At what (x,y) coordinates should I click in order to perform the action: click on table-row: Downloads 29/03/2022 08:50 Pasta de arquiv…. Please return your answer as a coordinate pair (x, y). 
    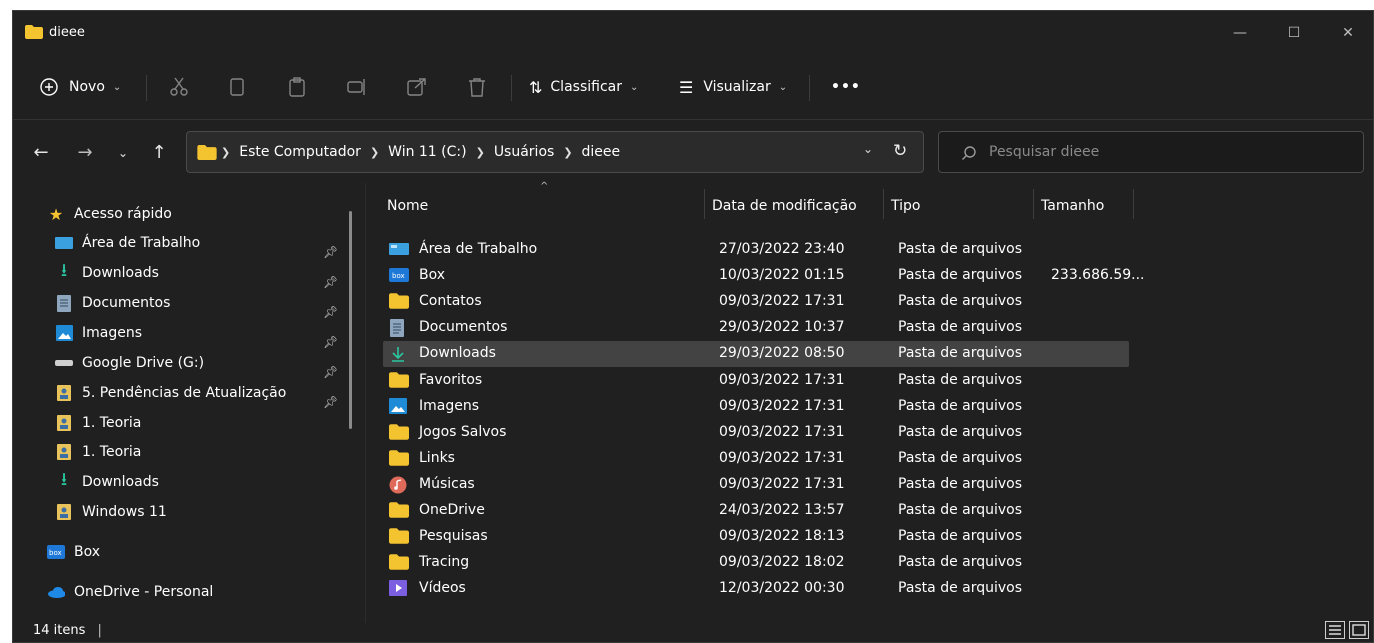
    Looking at the image, I should click on (756, 354).